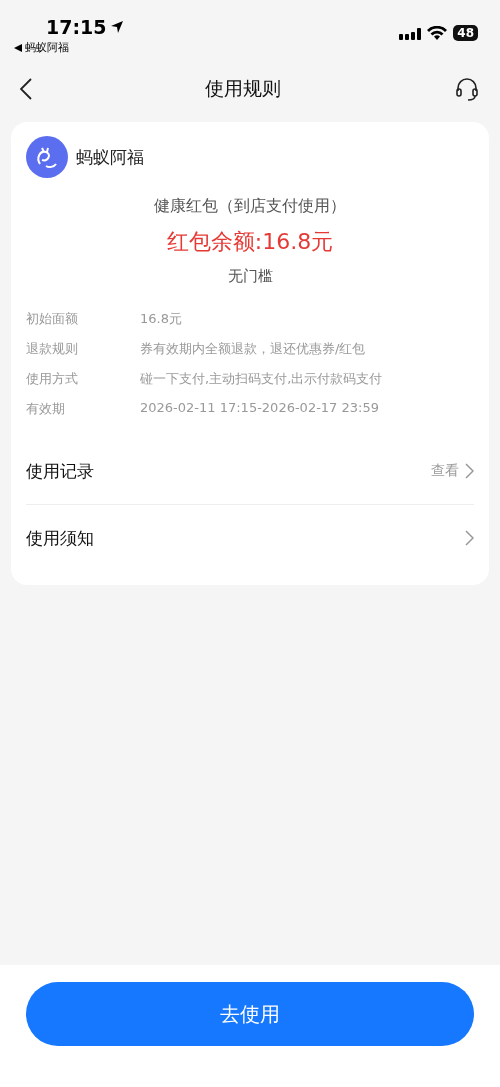  What do you see at coordinates (110, 157) in the screenshot?
I see `brand-name: 蚂蚁阿福` at bounding box center [110, 157].